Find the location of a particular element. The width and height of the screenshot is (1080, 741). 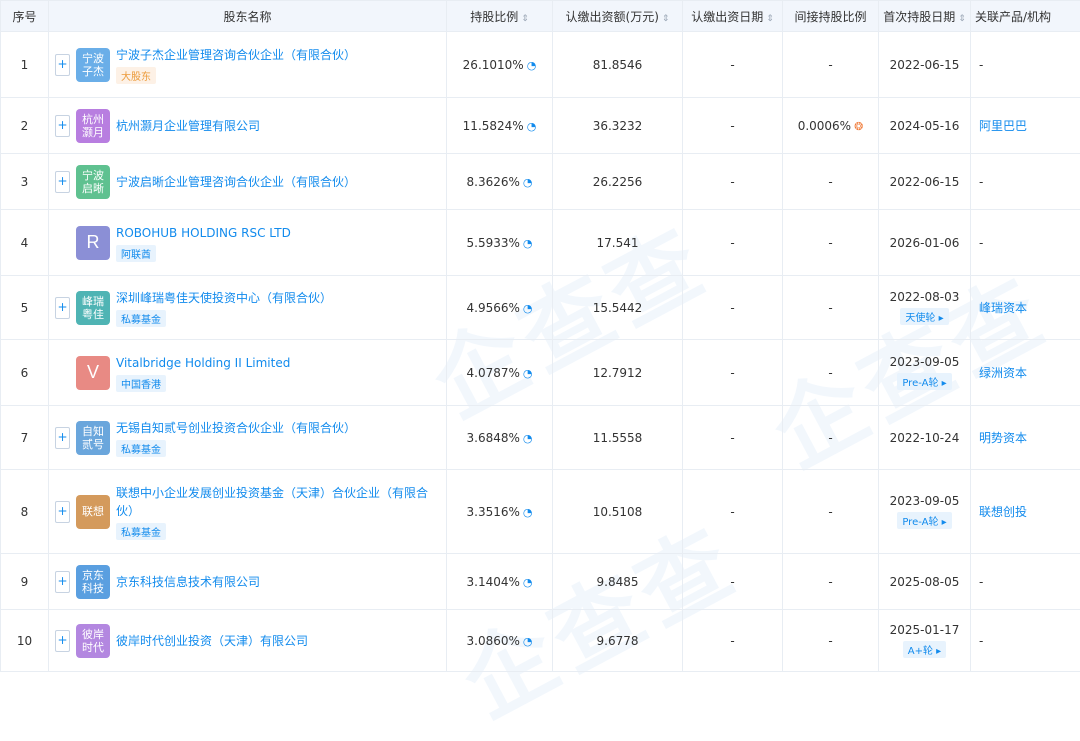

shareholder-name-link: 杭州灏月企业管理有限公司 is located at coordinates (188, 126).